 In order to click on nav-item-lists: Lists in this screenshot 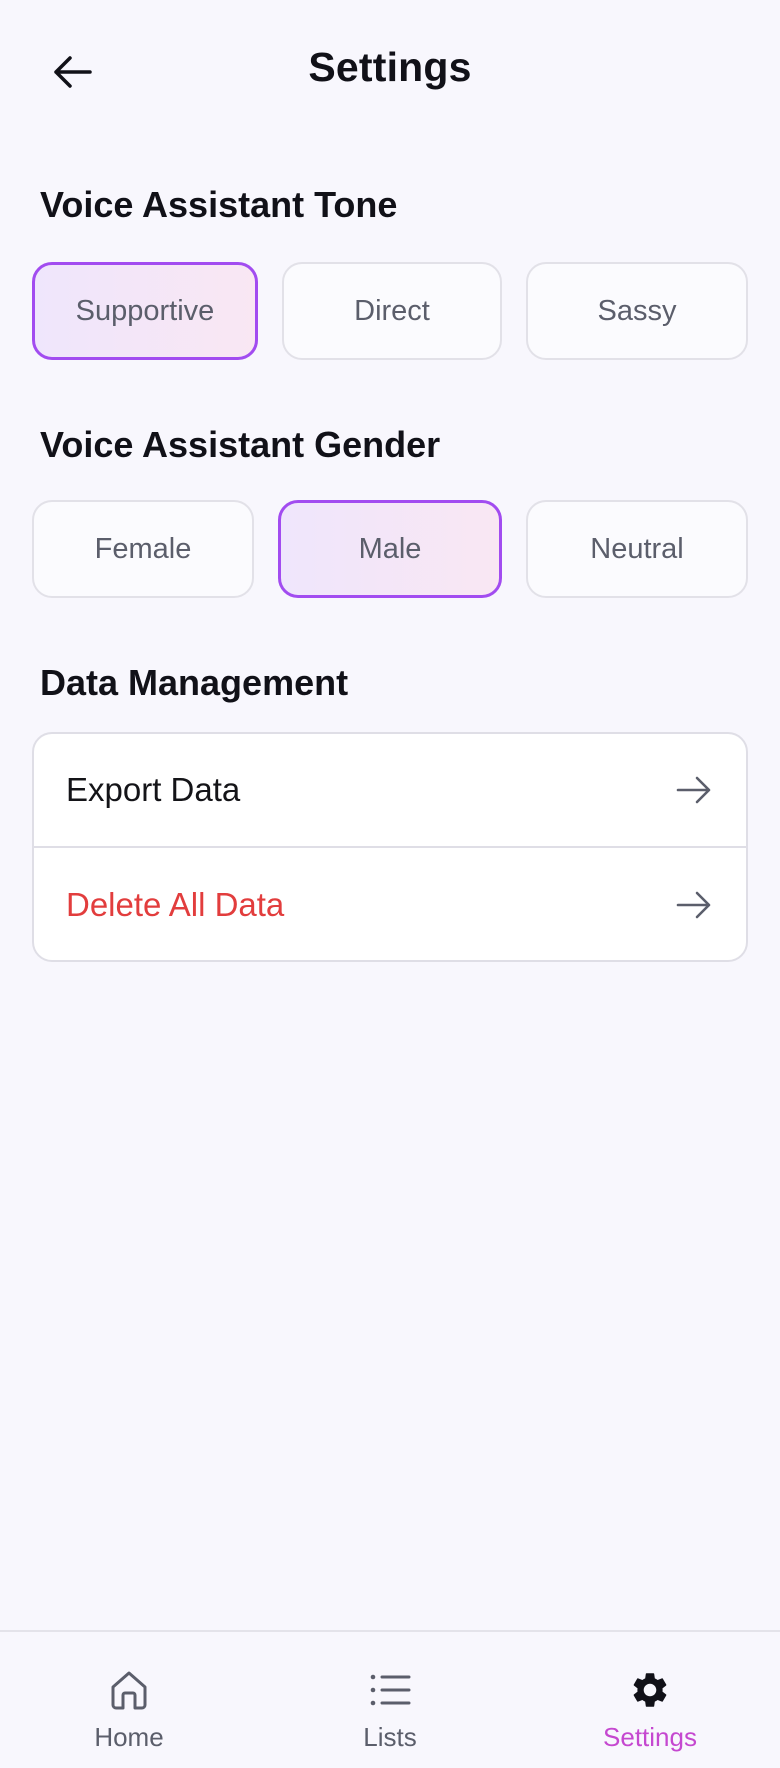, I will do `click(390, 1700)`.